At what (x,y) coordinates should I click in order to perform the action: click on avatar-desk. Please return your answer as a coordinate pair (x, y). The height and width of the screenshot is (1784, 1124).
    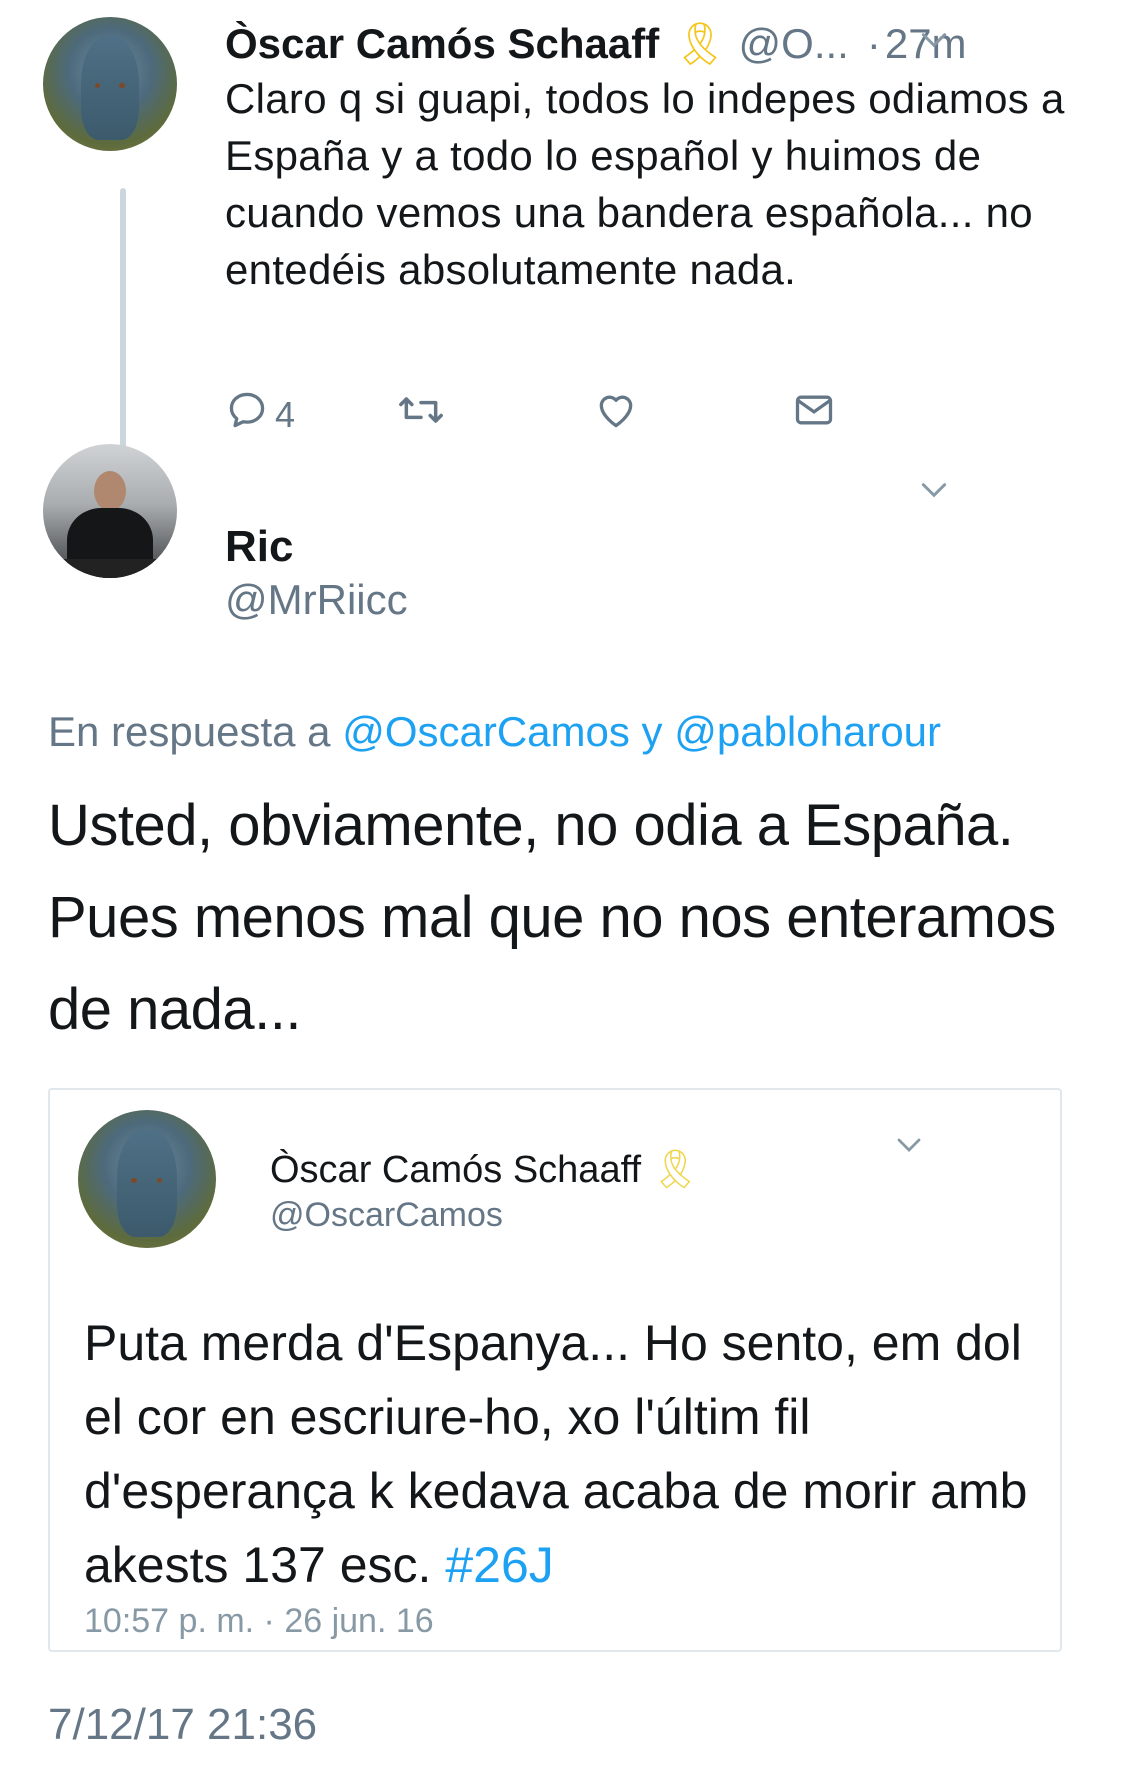
    Looking at the image, I should click on (110, 568).